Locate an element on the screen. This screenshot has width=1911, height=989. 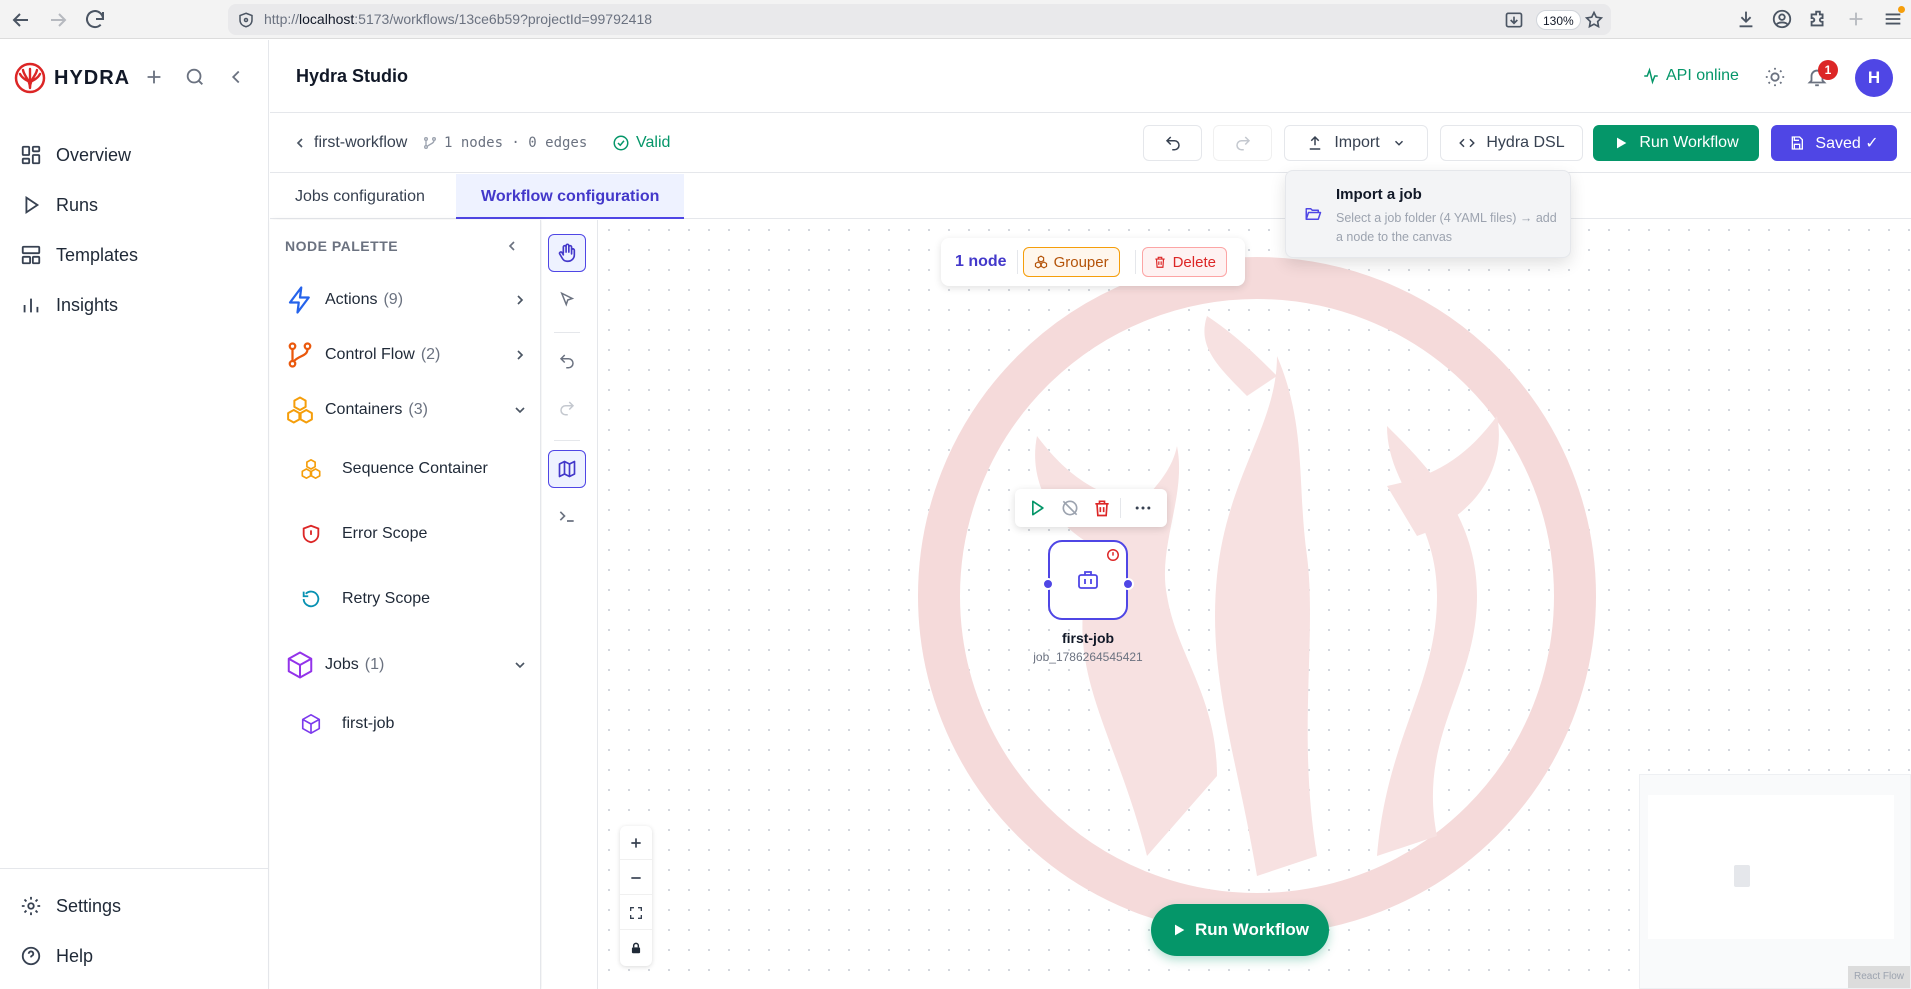
node-output-handle is located at coordinates (1128, 584).